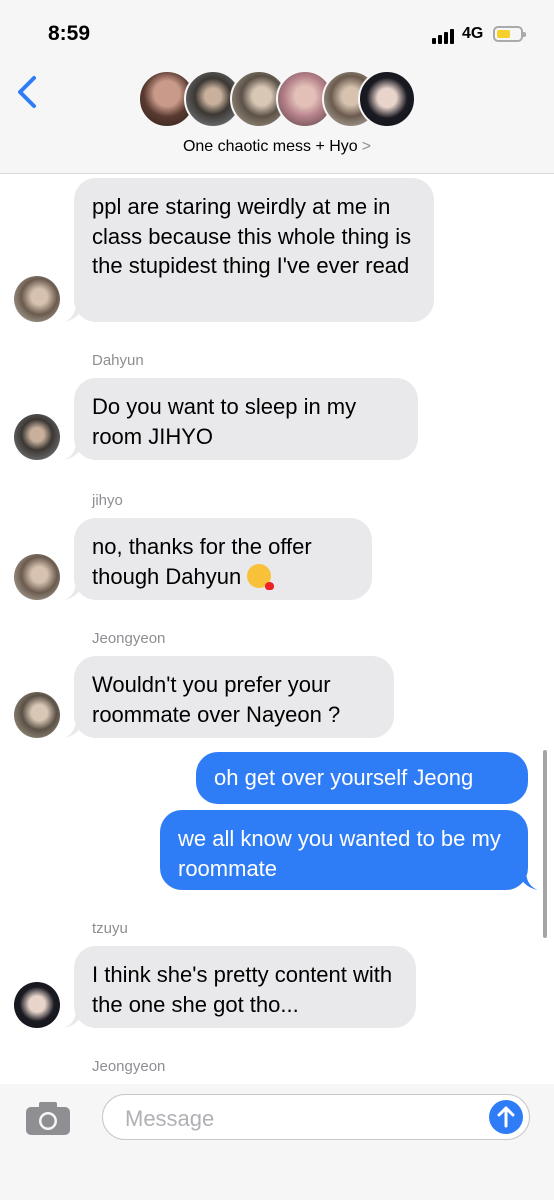  What do you see at coordinates (528, 880) in the screenshot?
I see `bubble-tail-outgoing` at bounding box center [528, 880].